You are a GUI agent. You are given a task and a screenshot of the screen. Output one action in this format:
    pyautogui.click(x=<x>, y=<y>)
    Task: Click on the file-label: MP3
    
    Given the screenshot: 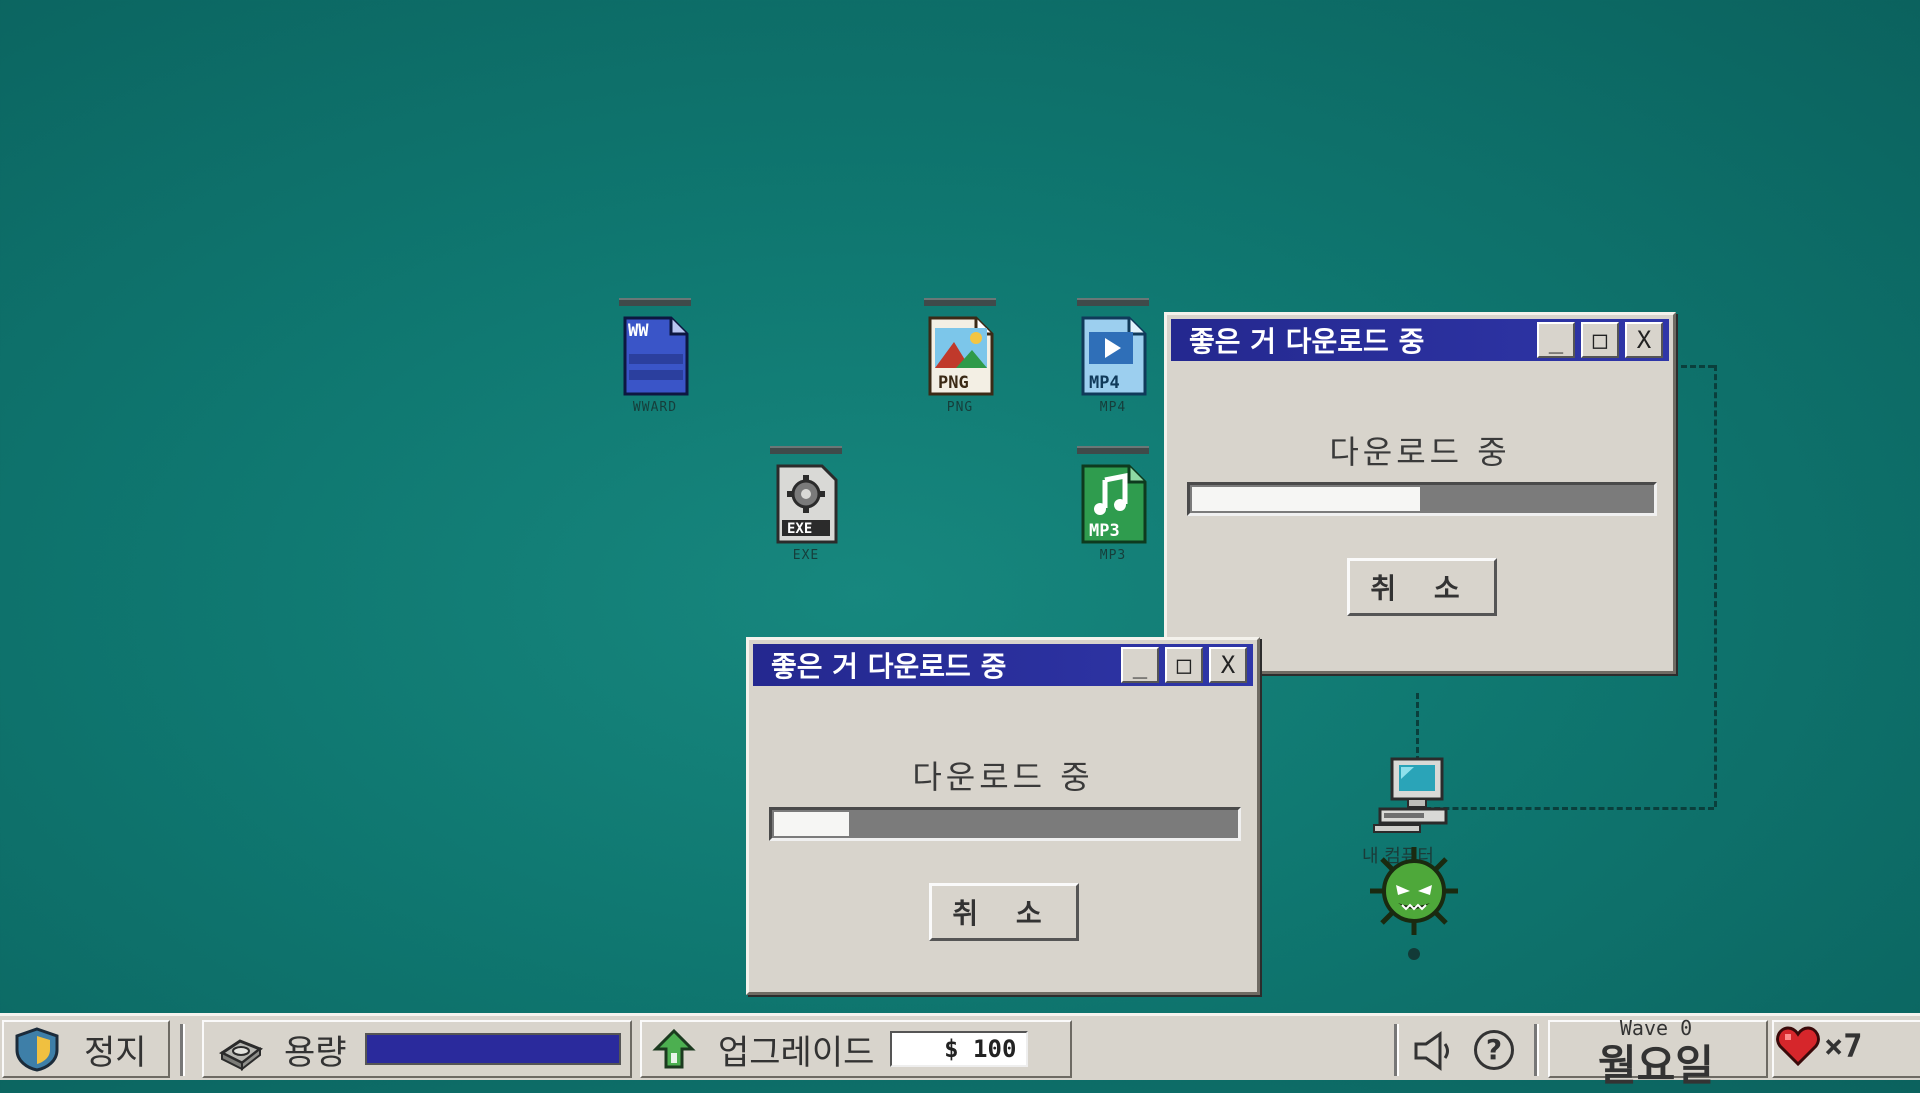 What is the action you would take?
    pyautogui.click(x=1113, y=555)
    